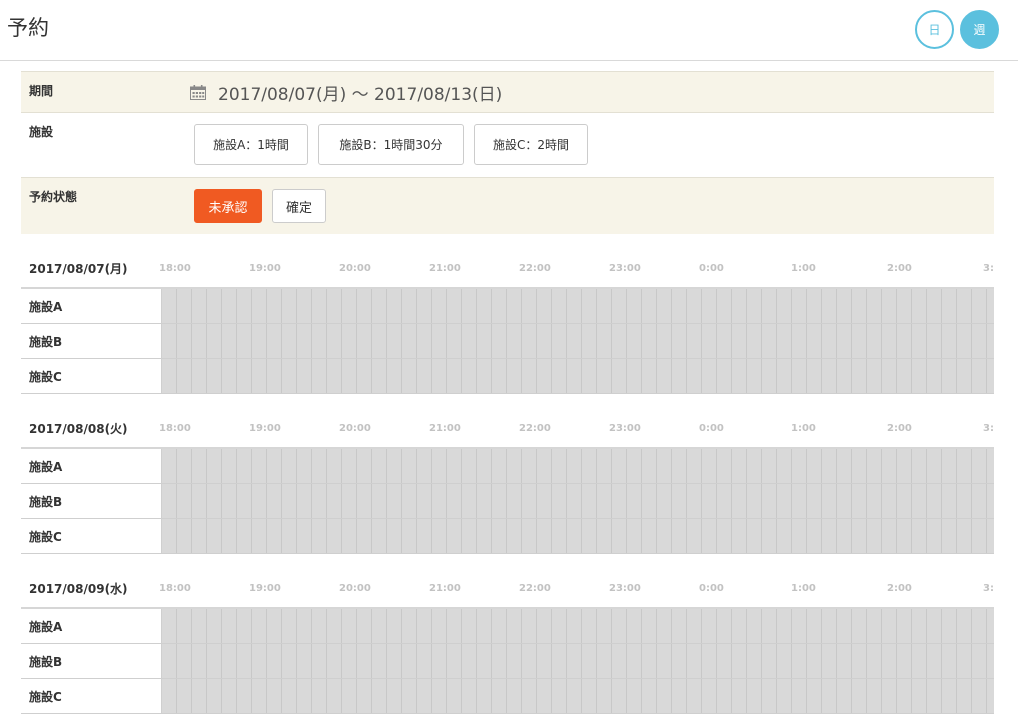 Image resolution: width=1018 pixels, height=722 pixels. I want to click on day-view-button: 日, so click(934, 29).